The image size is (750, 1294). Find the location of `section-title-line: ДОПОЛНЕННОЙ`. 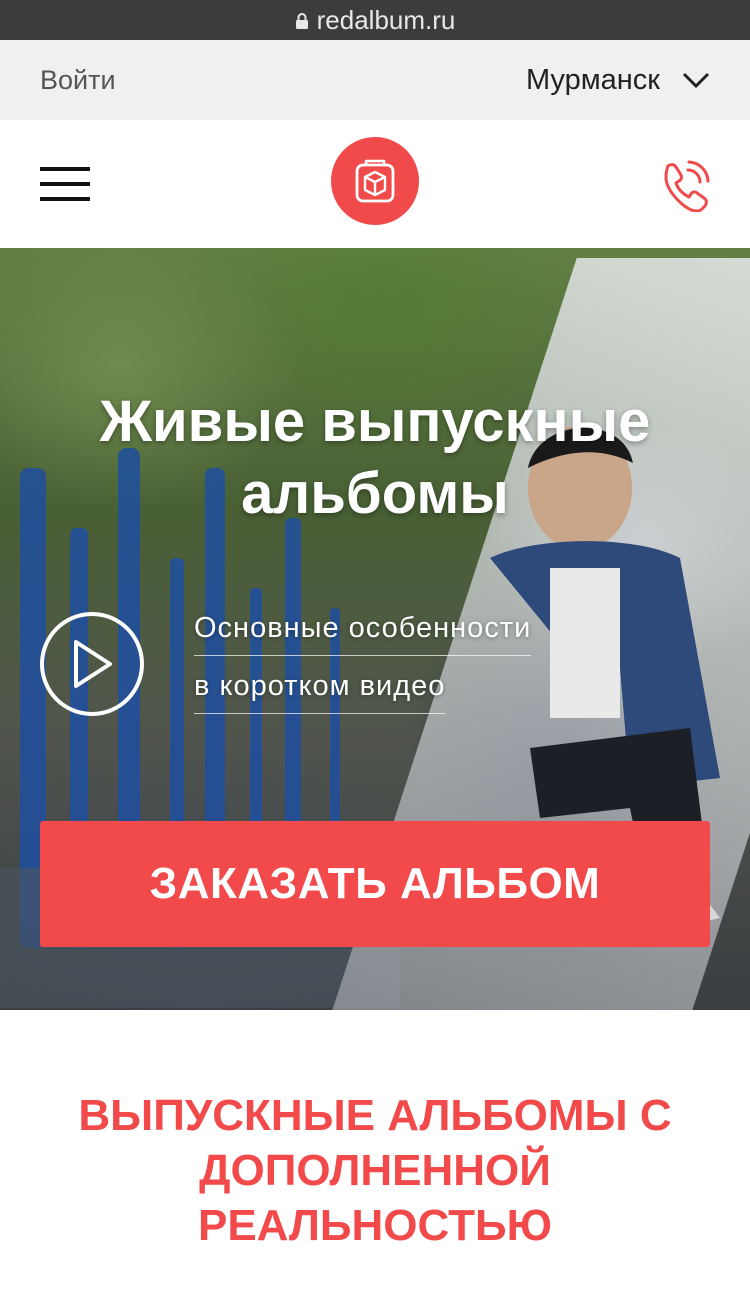

section-title-line: ДОПОЛНЕННОЙ is located at coordinates (375, 1170).